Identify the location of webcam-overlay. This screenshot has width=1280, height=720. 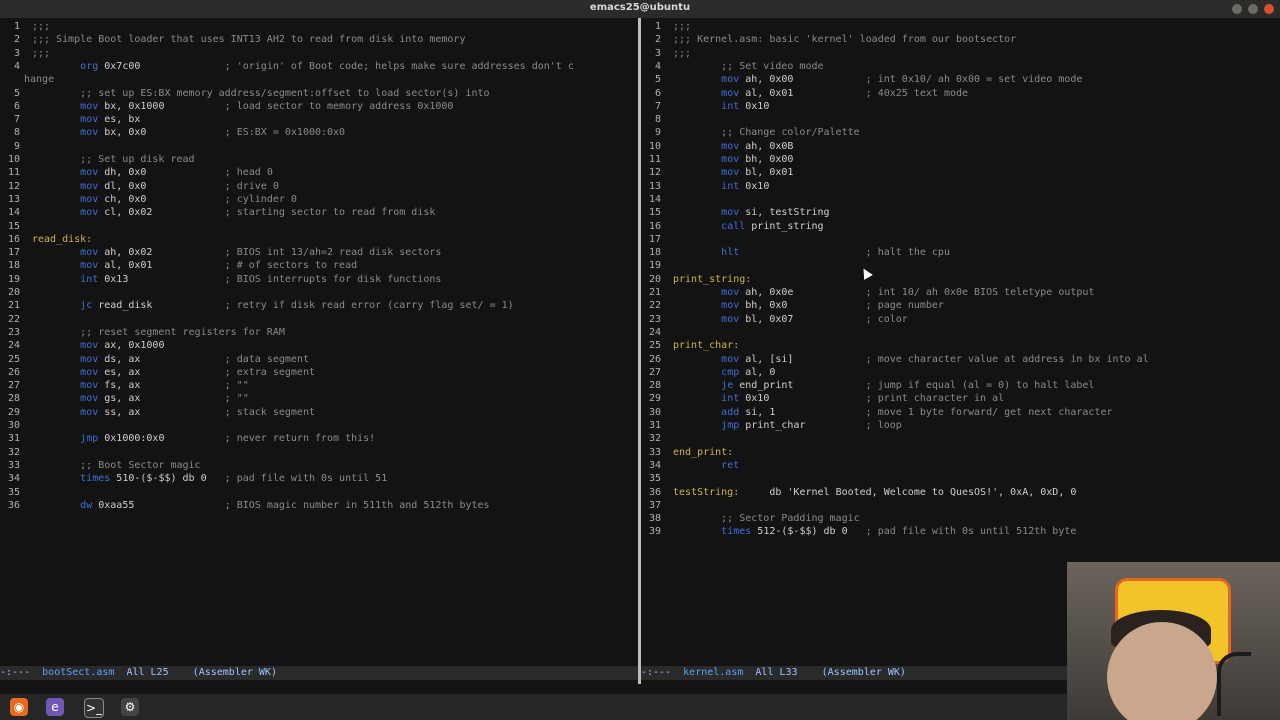
(1173, 641).